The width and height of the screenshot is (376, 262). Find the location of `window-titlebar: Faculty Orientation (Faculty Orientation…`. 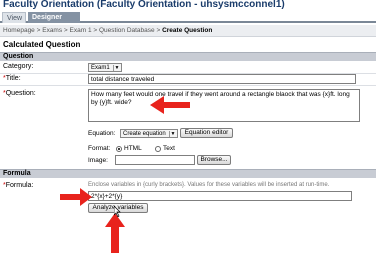

window-titlebar: Faculty Orientation (Faculty Orientation… is located at coordinates (188, 5).